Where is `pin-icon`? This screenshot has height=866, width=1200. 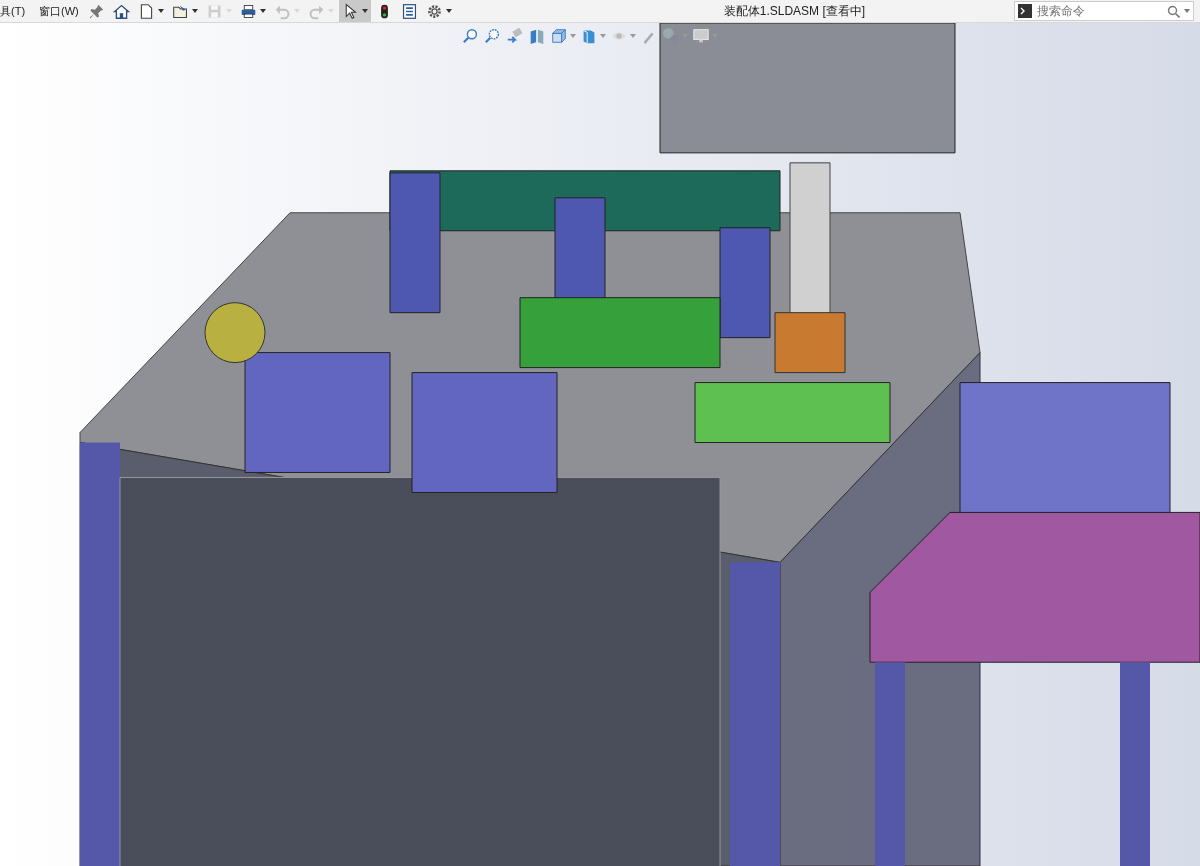 pin-icon is located at coordinates (96, 11).